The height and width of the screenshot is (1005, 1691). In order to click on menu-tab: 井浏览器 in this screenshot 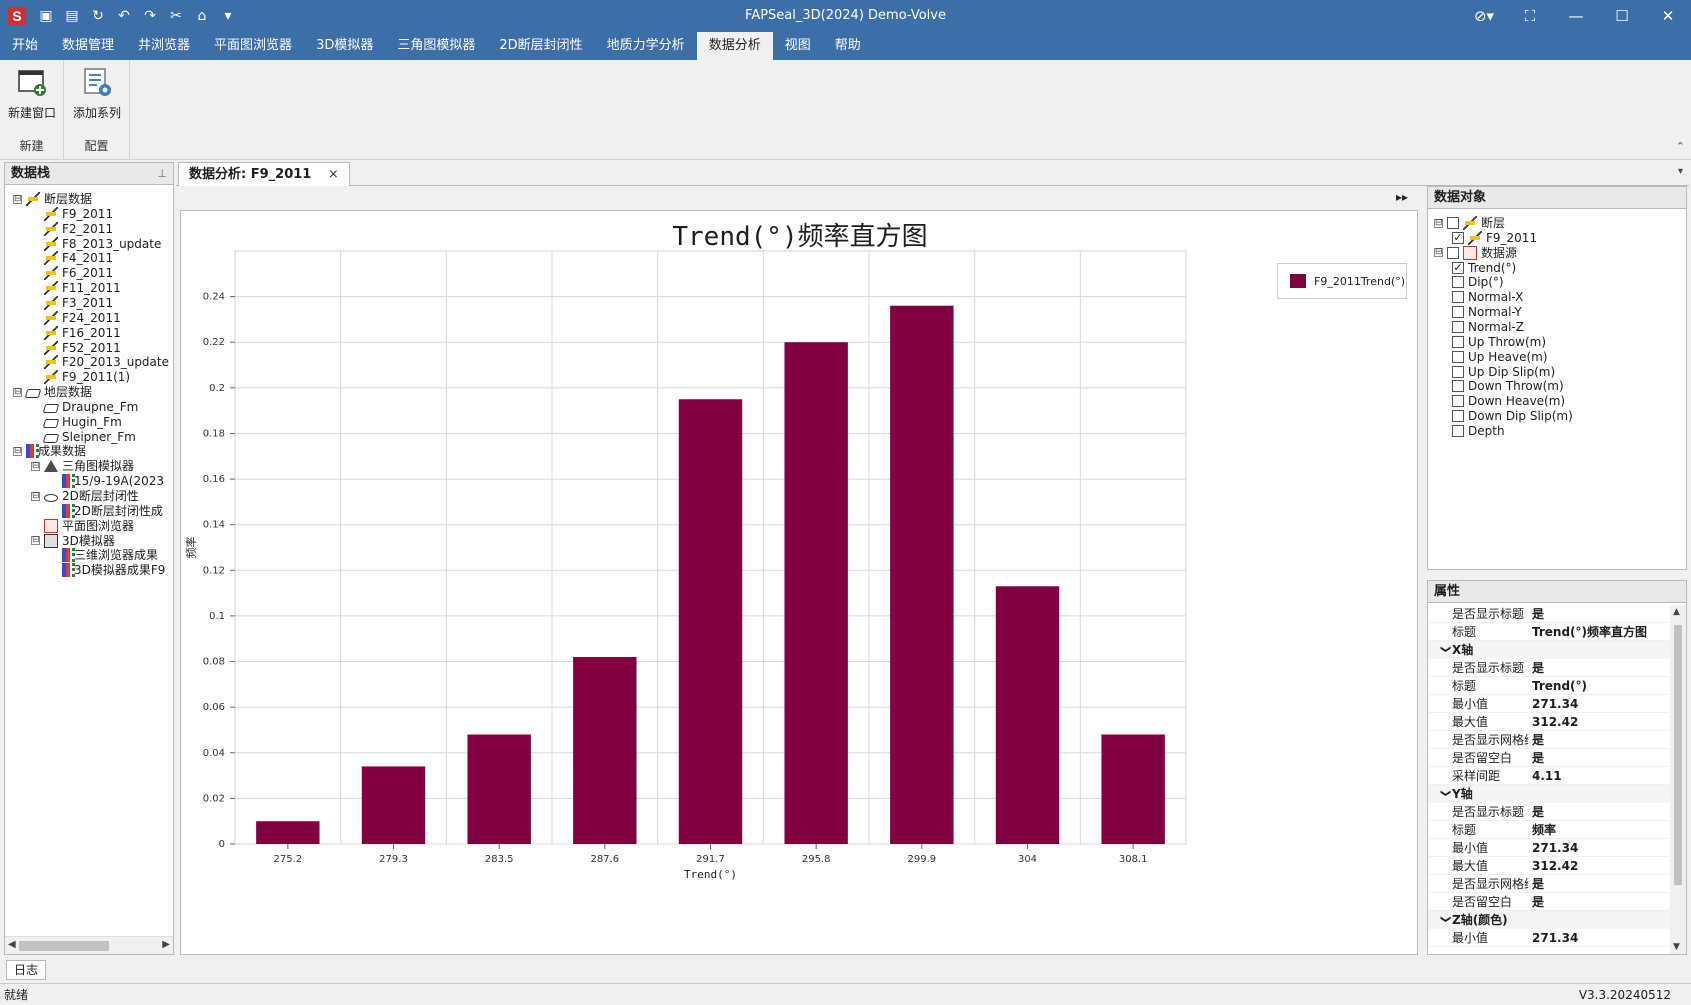, I will do `click(164, 46)`.